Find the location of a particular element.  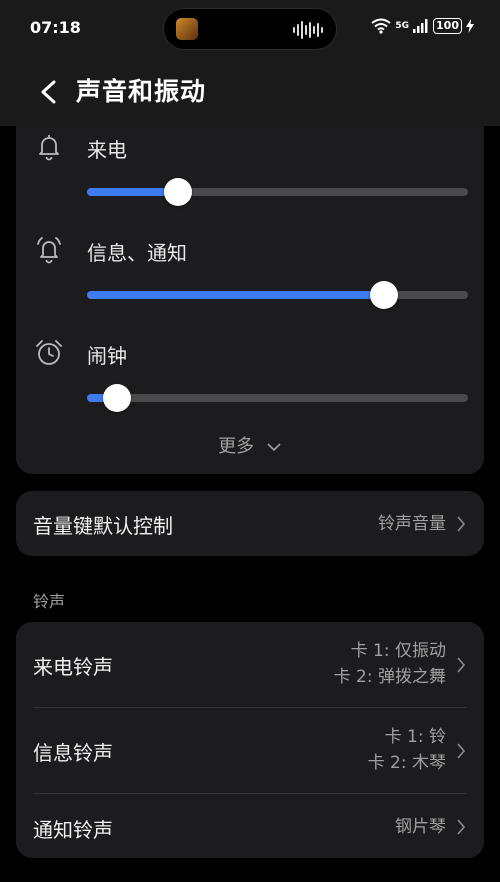

slider-fill is located at coordinates (236, 295).